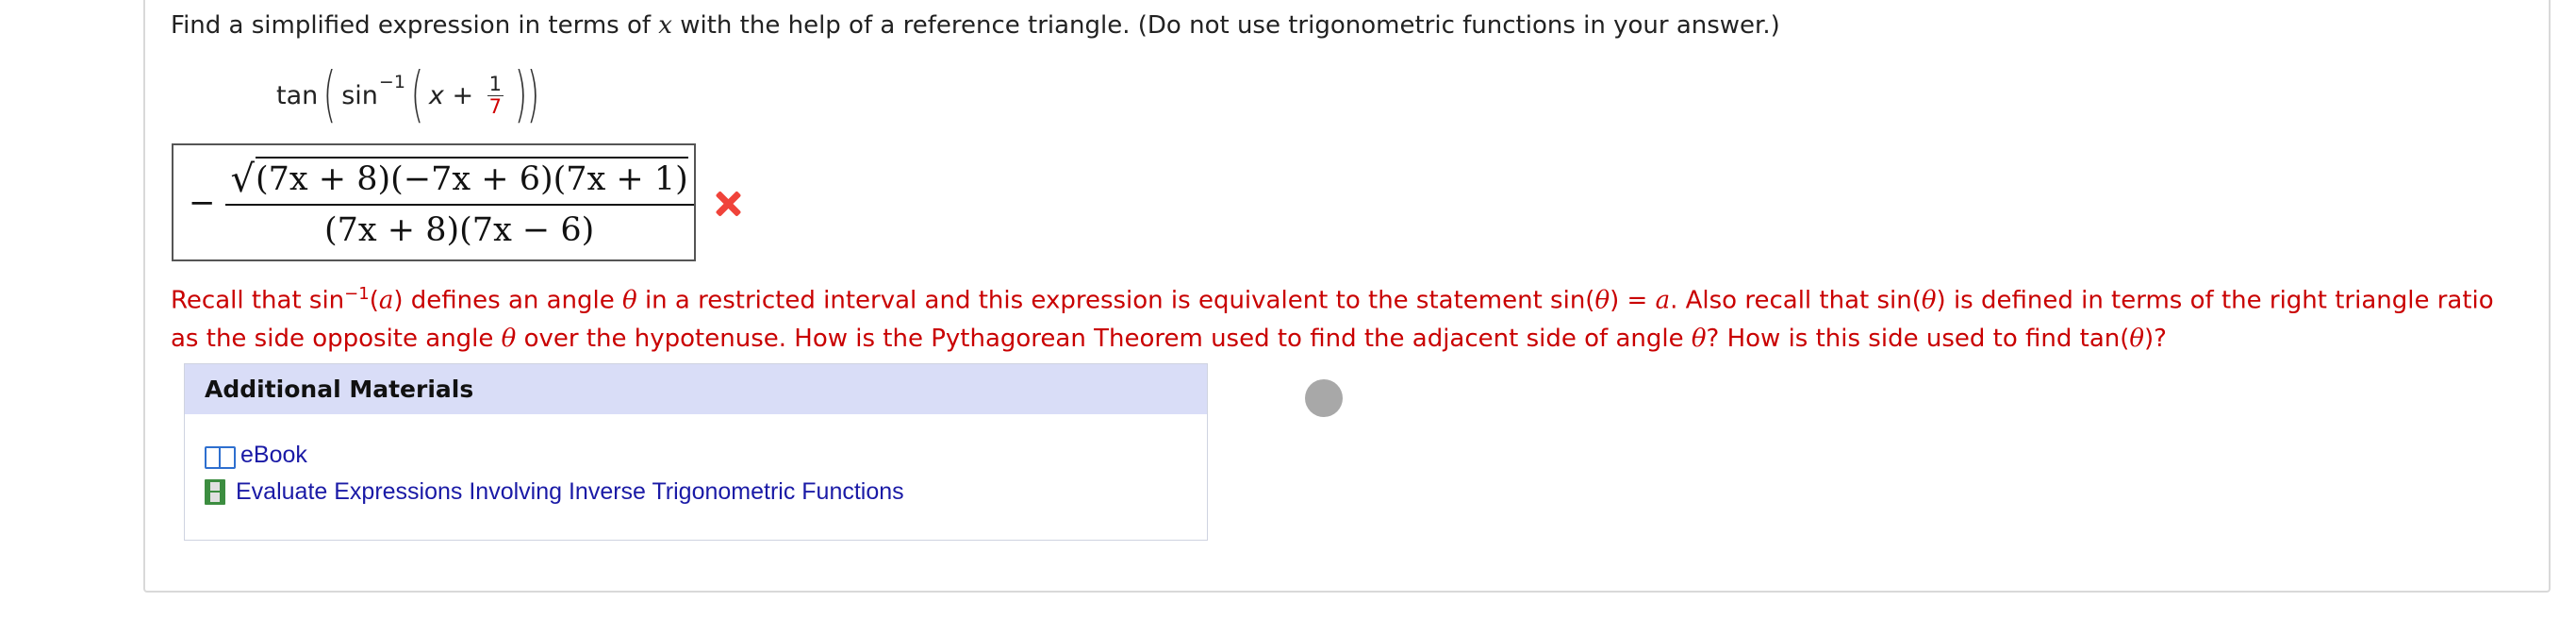 This screenshot has height=635, width=2576. What do you see at coordinates (357, 294) in the screenshot?
I see `feedback-superscript: −1` at bounding box center [357, 294].